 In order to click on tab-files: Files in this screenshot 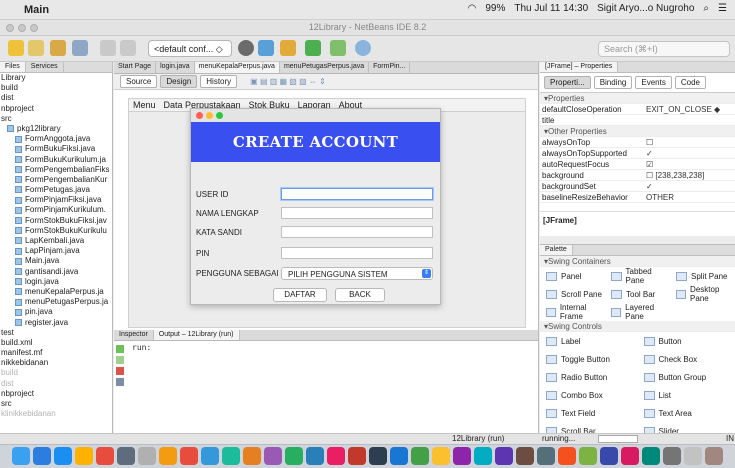, I will do `click(13, 67)`.